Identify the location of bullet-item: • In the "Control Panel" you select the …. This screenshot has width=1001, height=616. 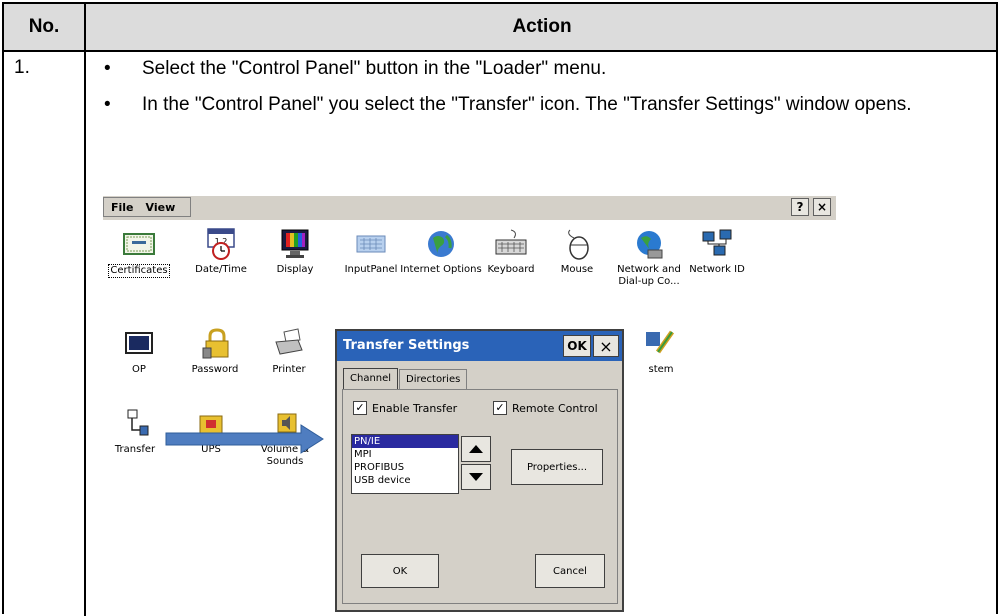
(540, 104).